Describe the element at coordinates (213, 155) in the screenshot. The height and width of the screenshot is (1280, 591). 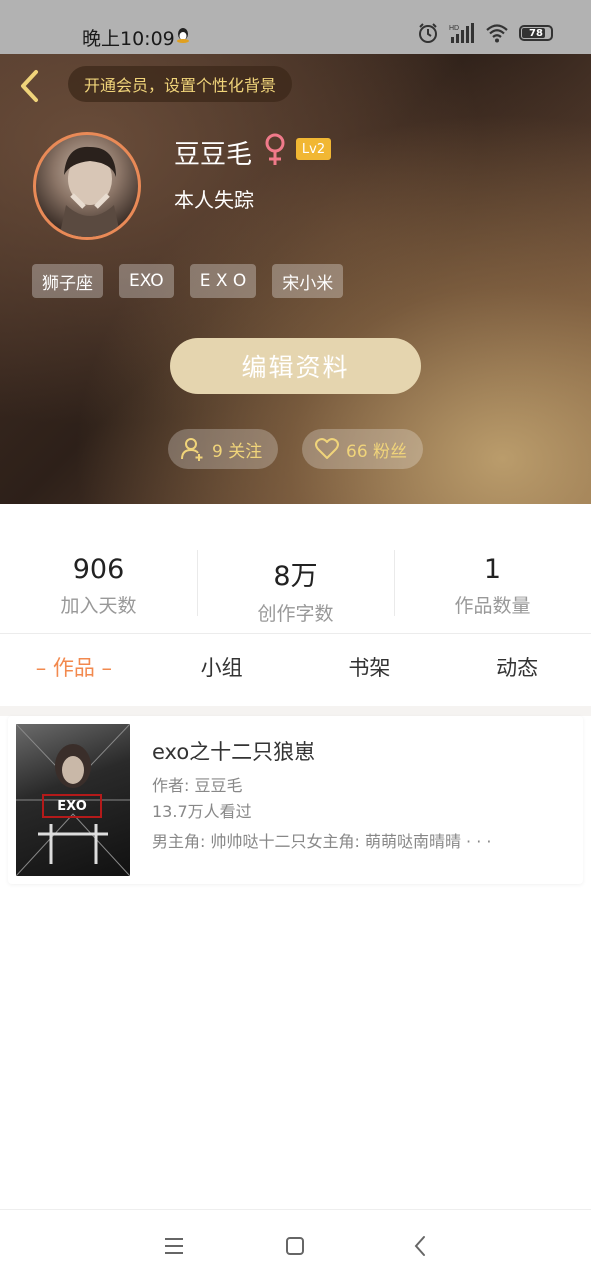
I see `nickname: 豆豆毛` at that location.